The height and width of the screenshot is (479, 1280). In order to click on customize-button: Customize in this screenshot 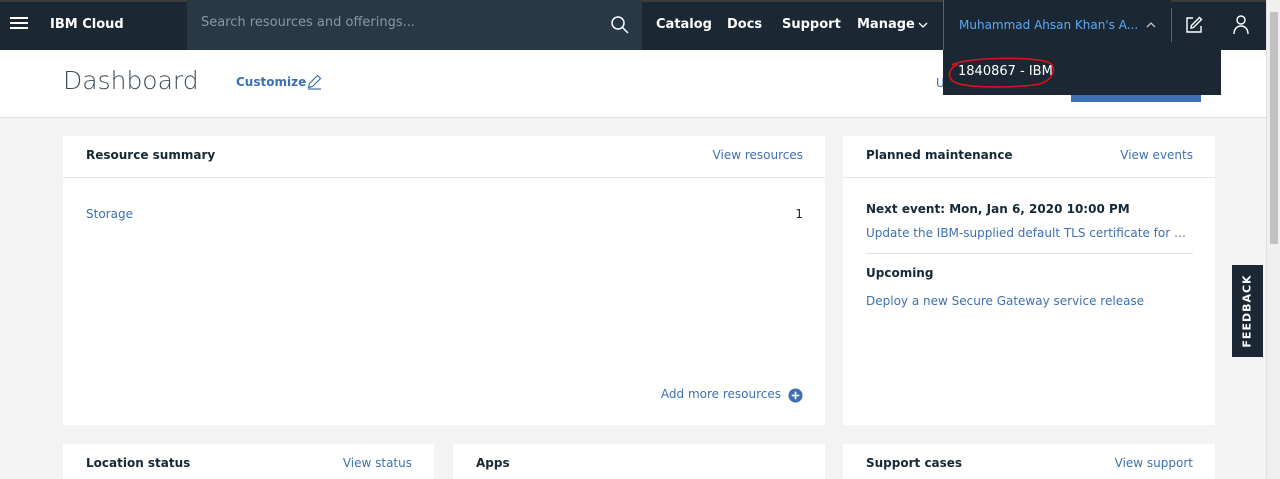, I will do `click(271, 82)`.